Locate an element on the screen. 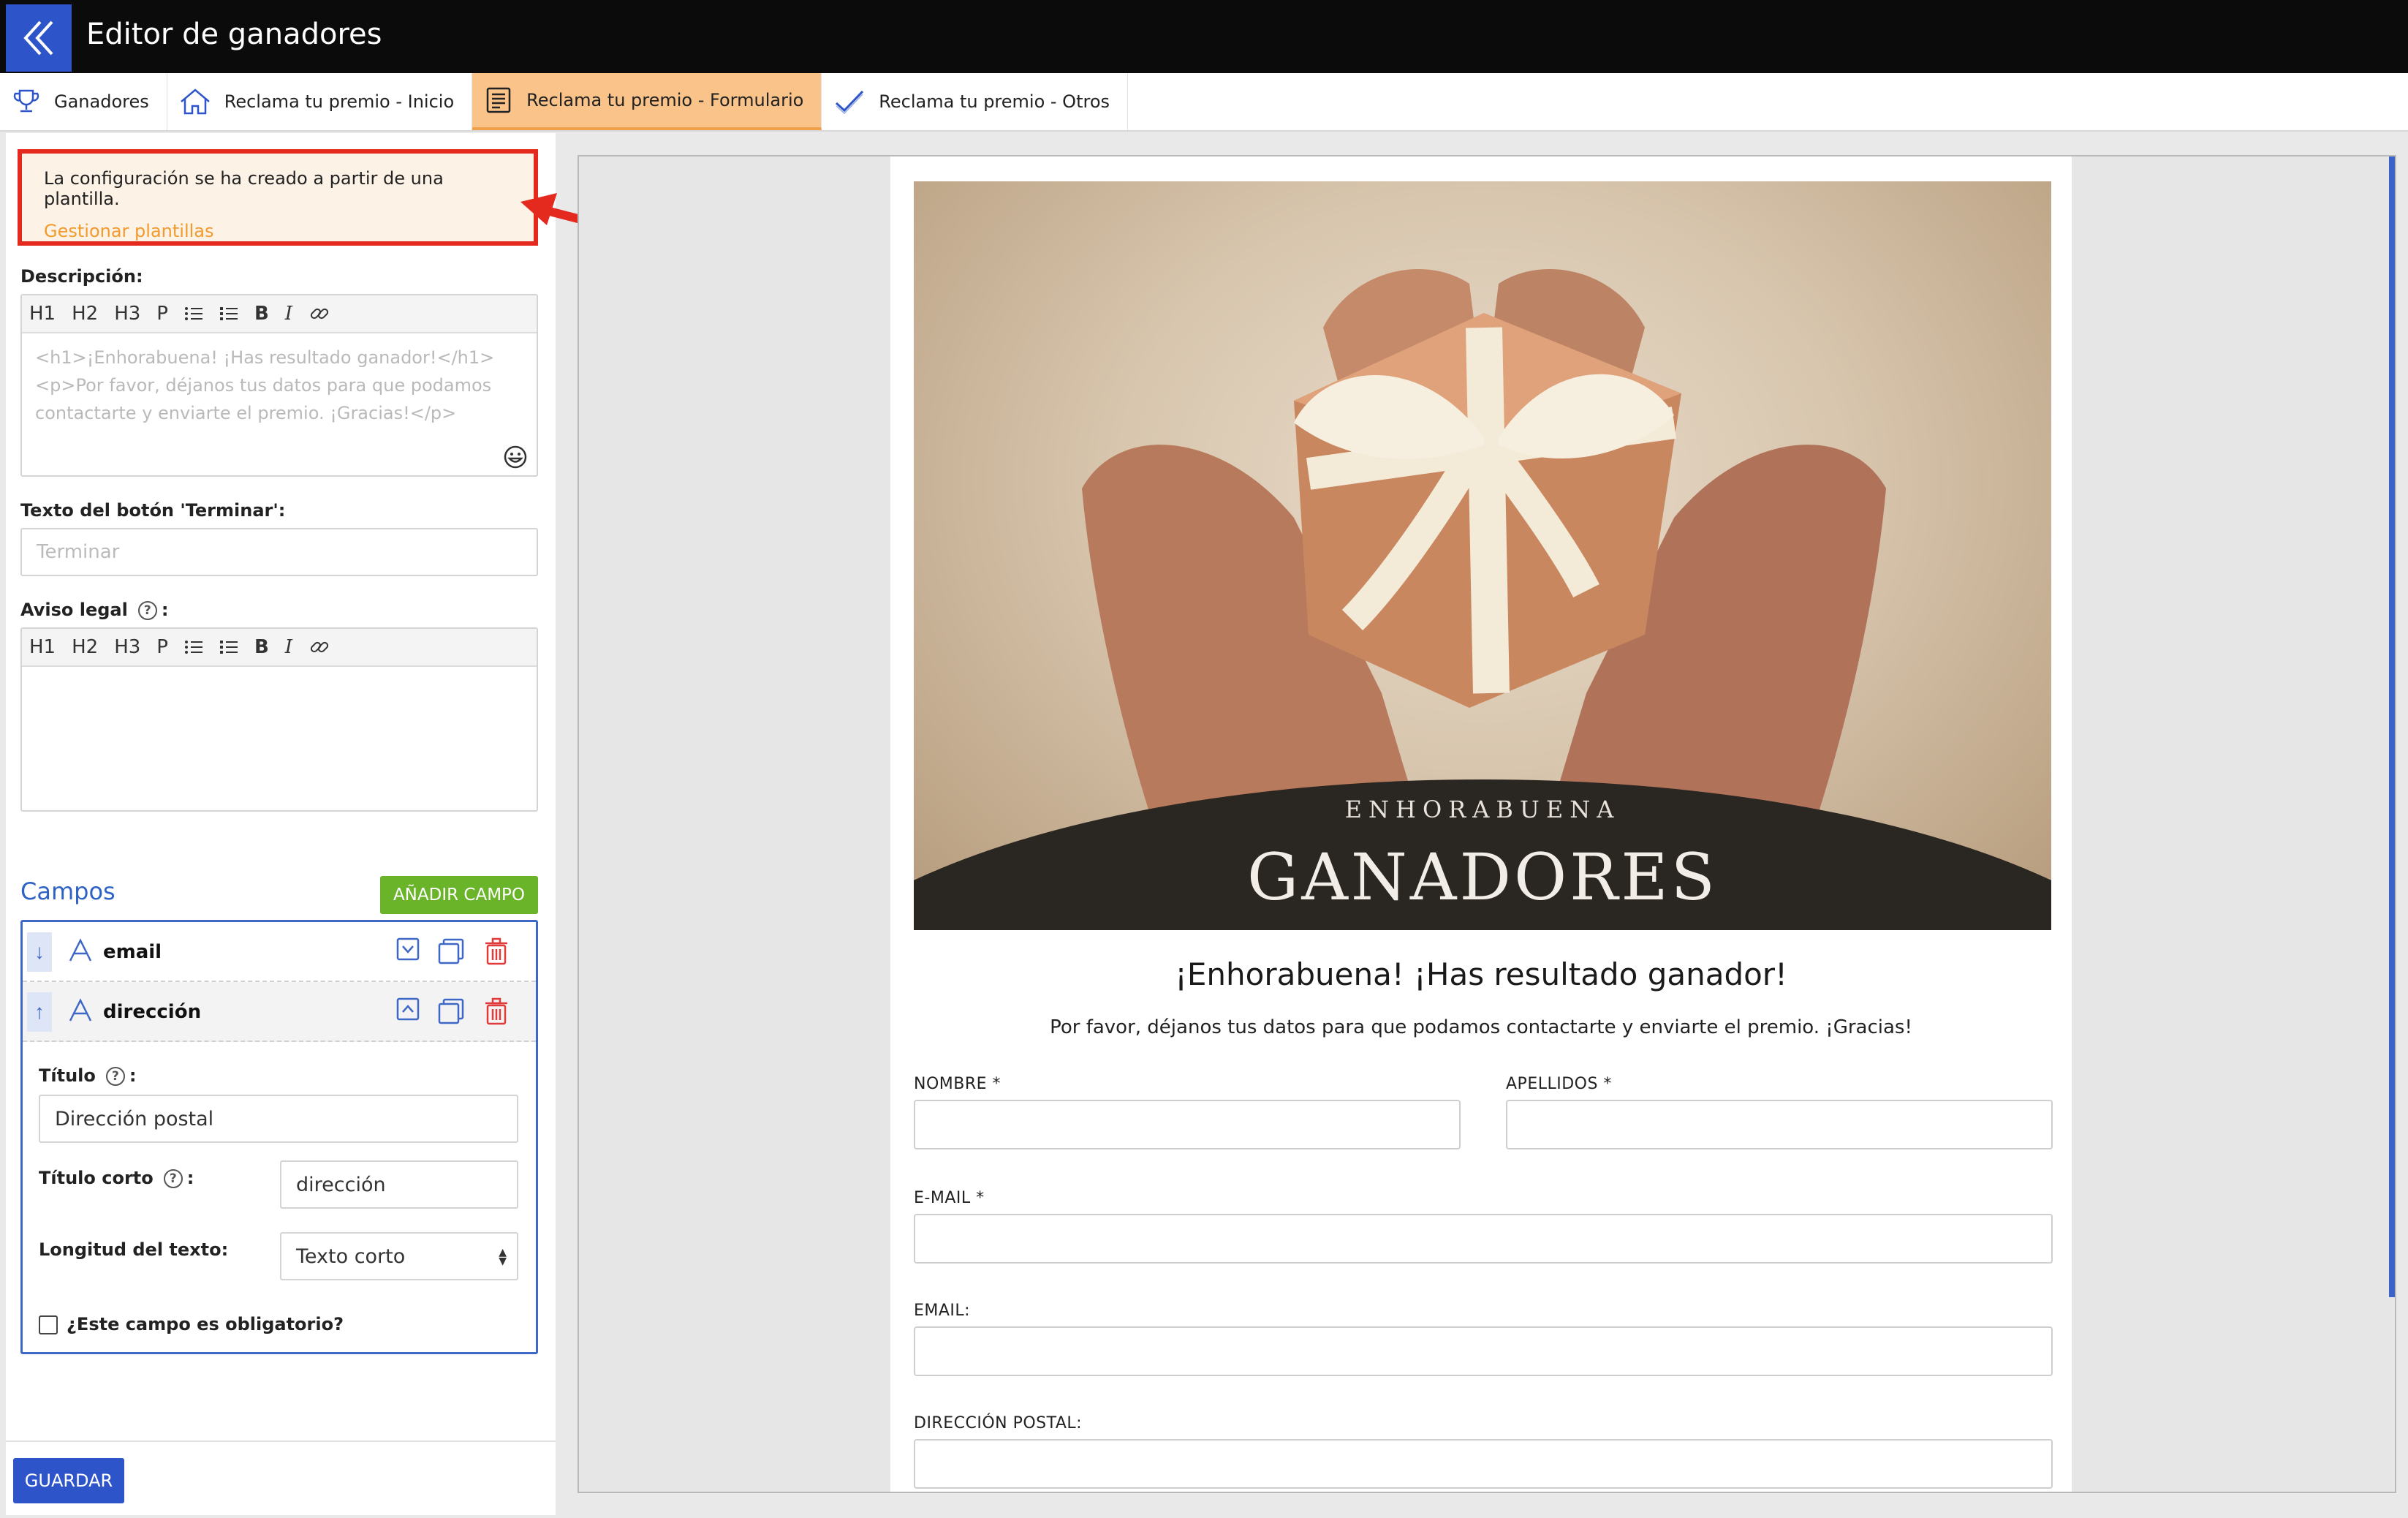 The image size is (2408, 1518). titulo-label: Título?: is located at coordinates (87, 1075).